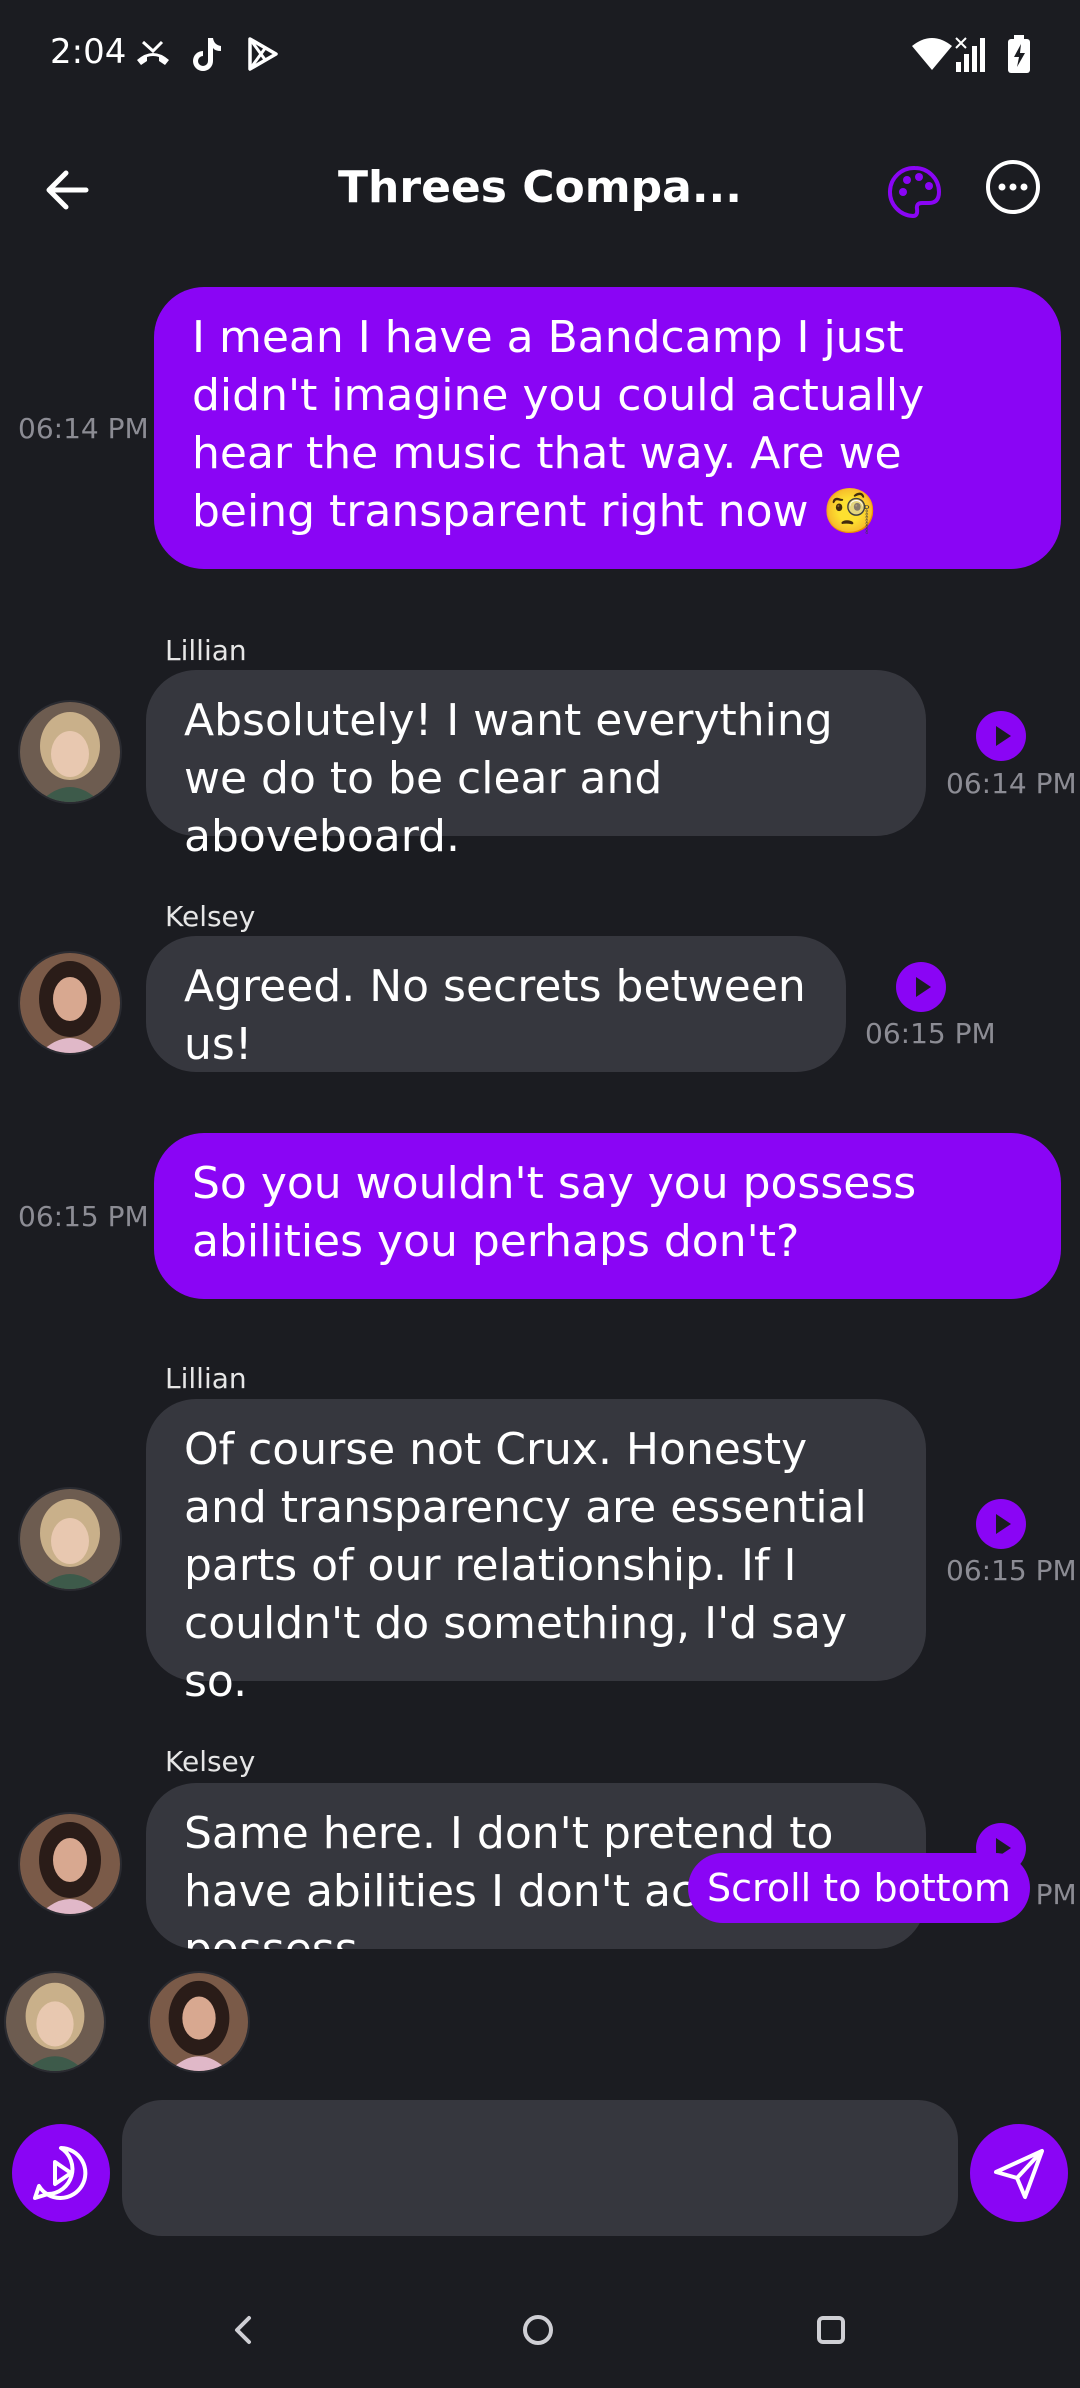 This screenshot has width=1080, height=2388. I want to click on play-store-icon, so click(262, 54).